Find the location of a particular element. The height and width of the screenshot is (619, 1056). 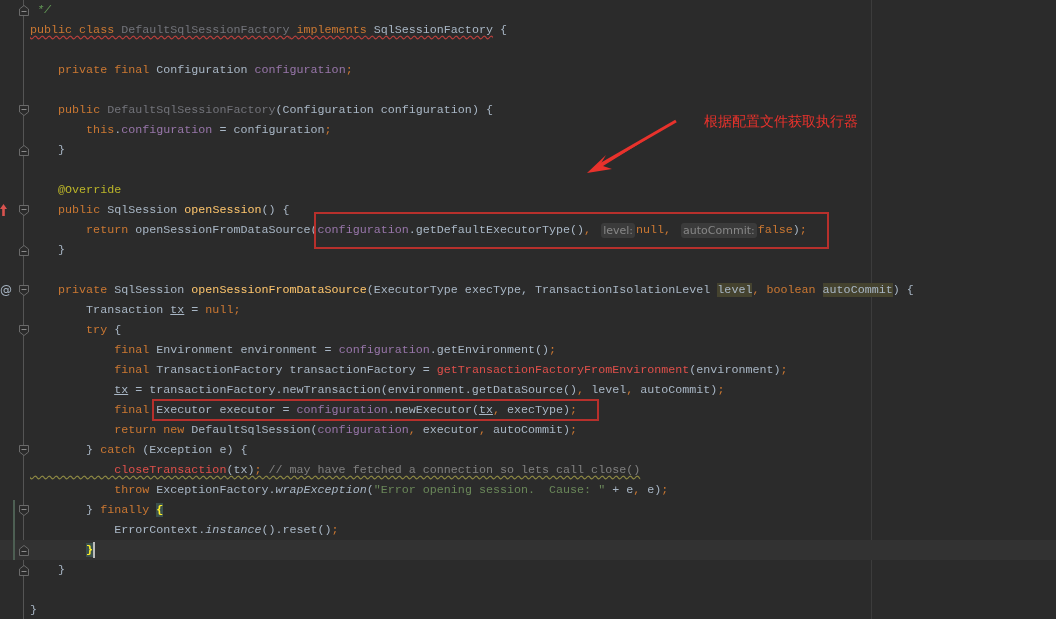

code-text: private final Configuration configuration; is located at coordinates (205, 70).